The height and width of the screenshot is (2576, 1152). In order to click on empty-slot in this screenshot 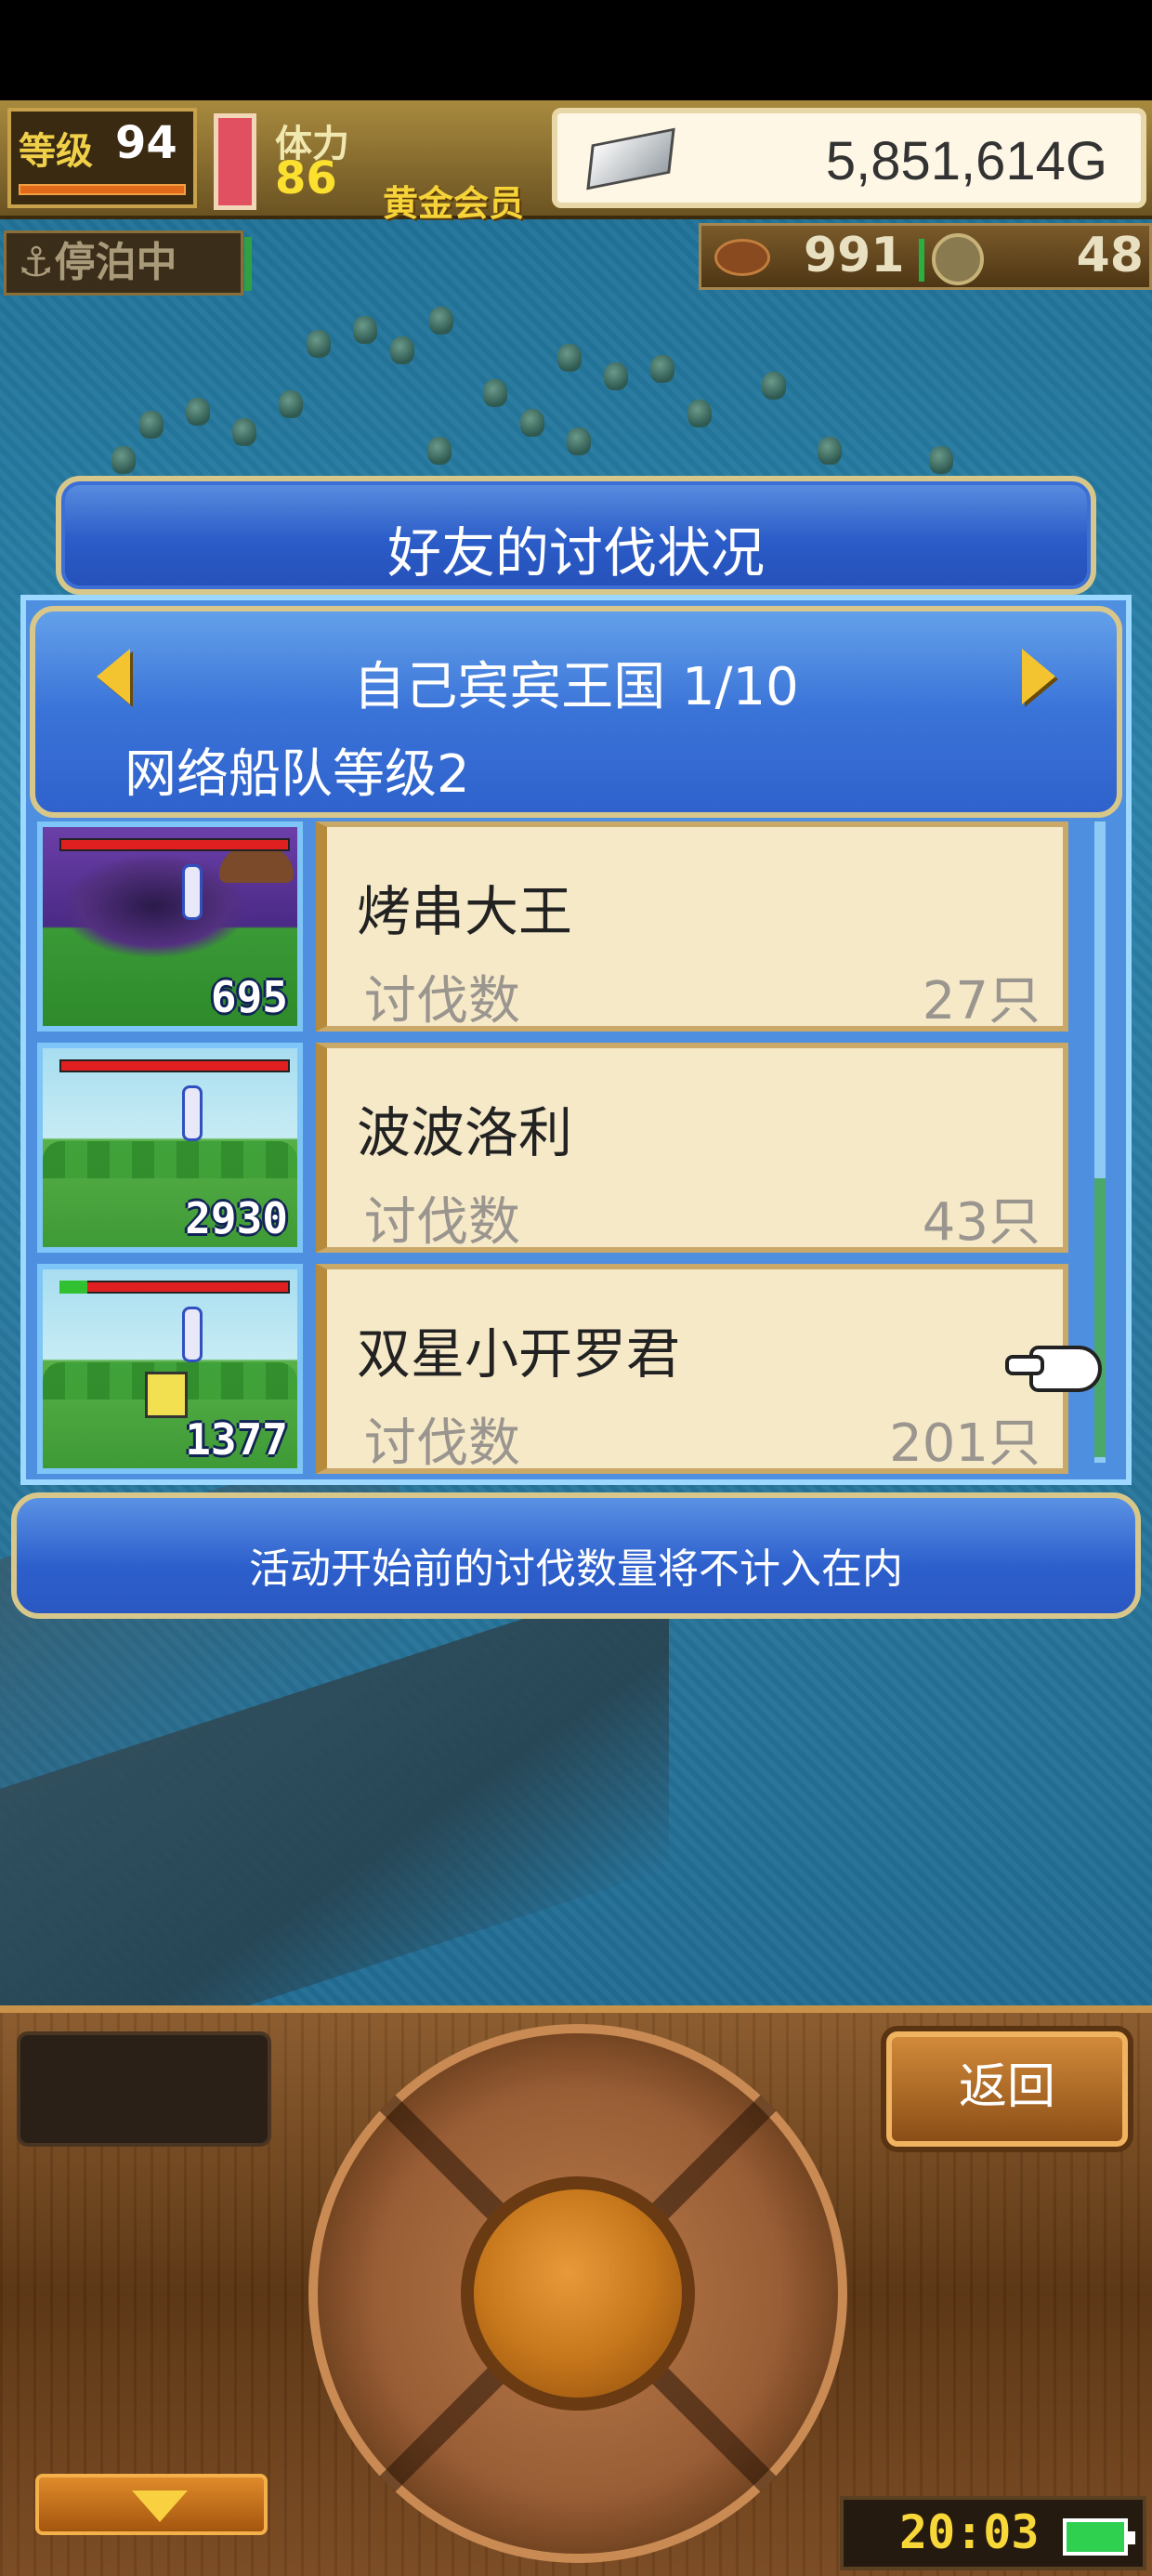, I will do `click(144, 2089)`.